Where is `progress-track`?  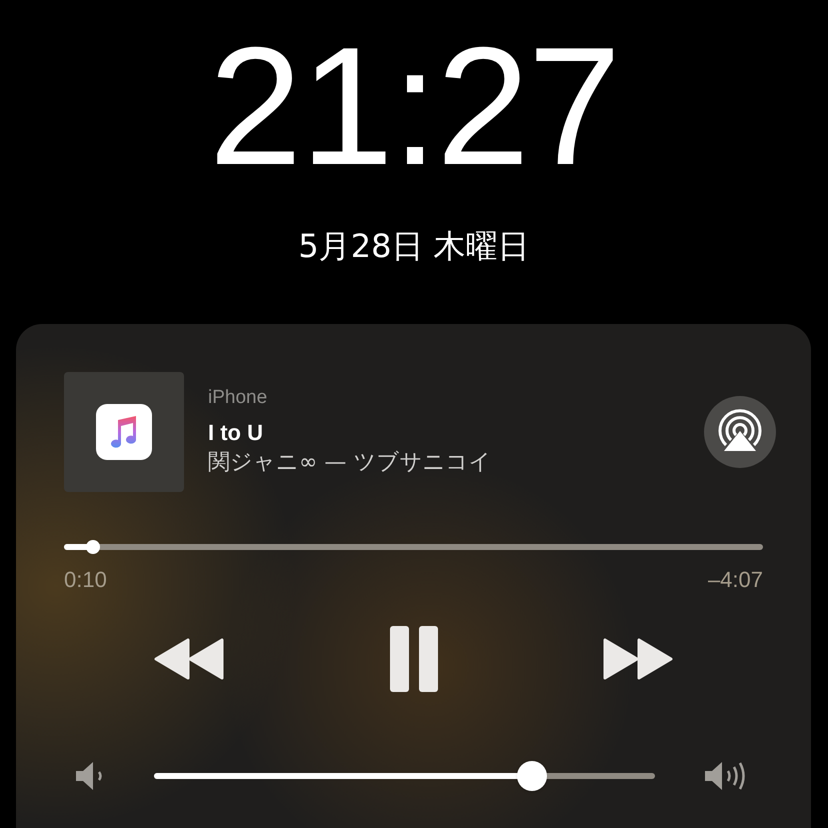 progress-track is located at coordinates (413, 547).